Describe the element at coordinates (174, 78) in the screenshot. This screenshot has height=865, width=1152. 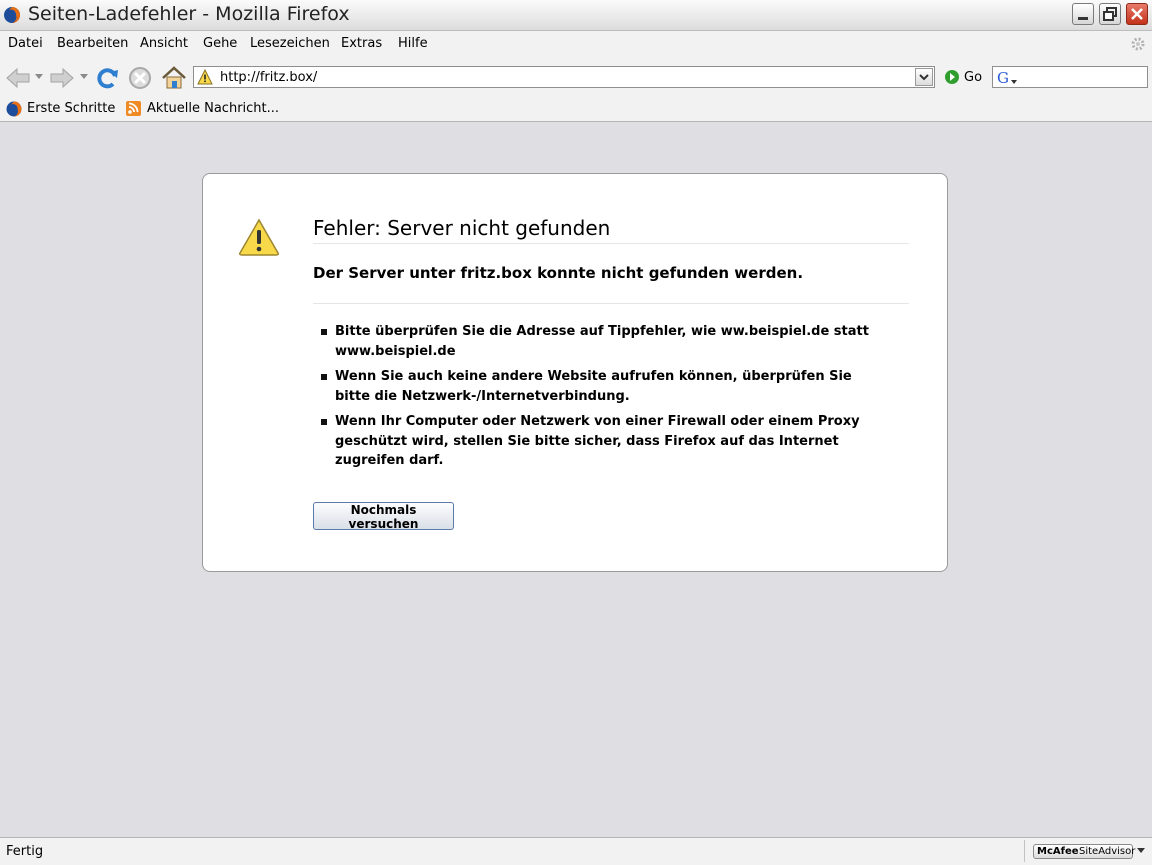
I see `home-button` at that location.